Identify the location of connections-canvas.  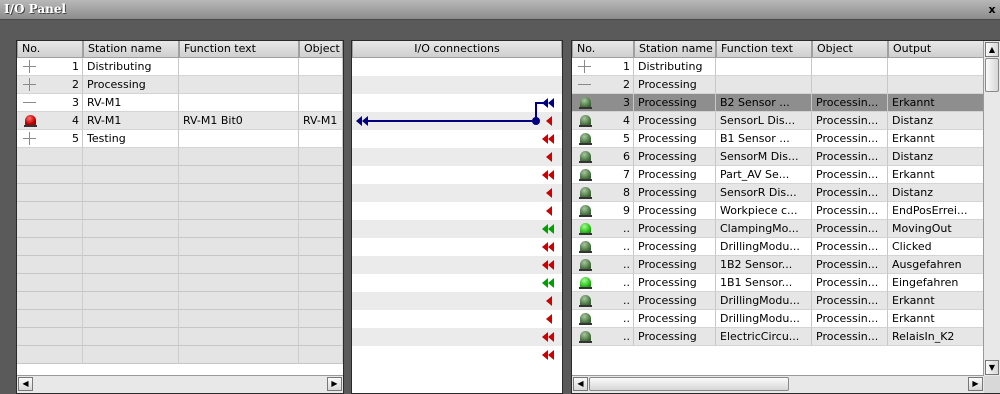
(455, 229).